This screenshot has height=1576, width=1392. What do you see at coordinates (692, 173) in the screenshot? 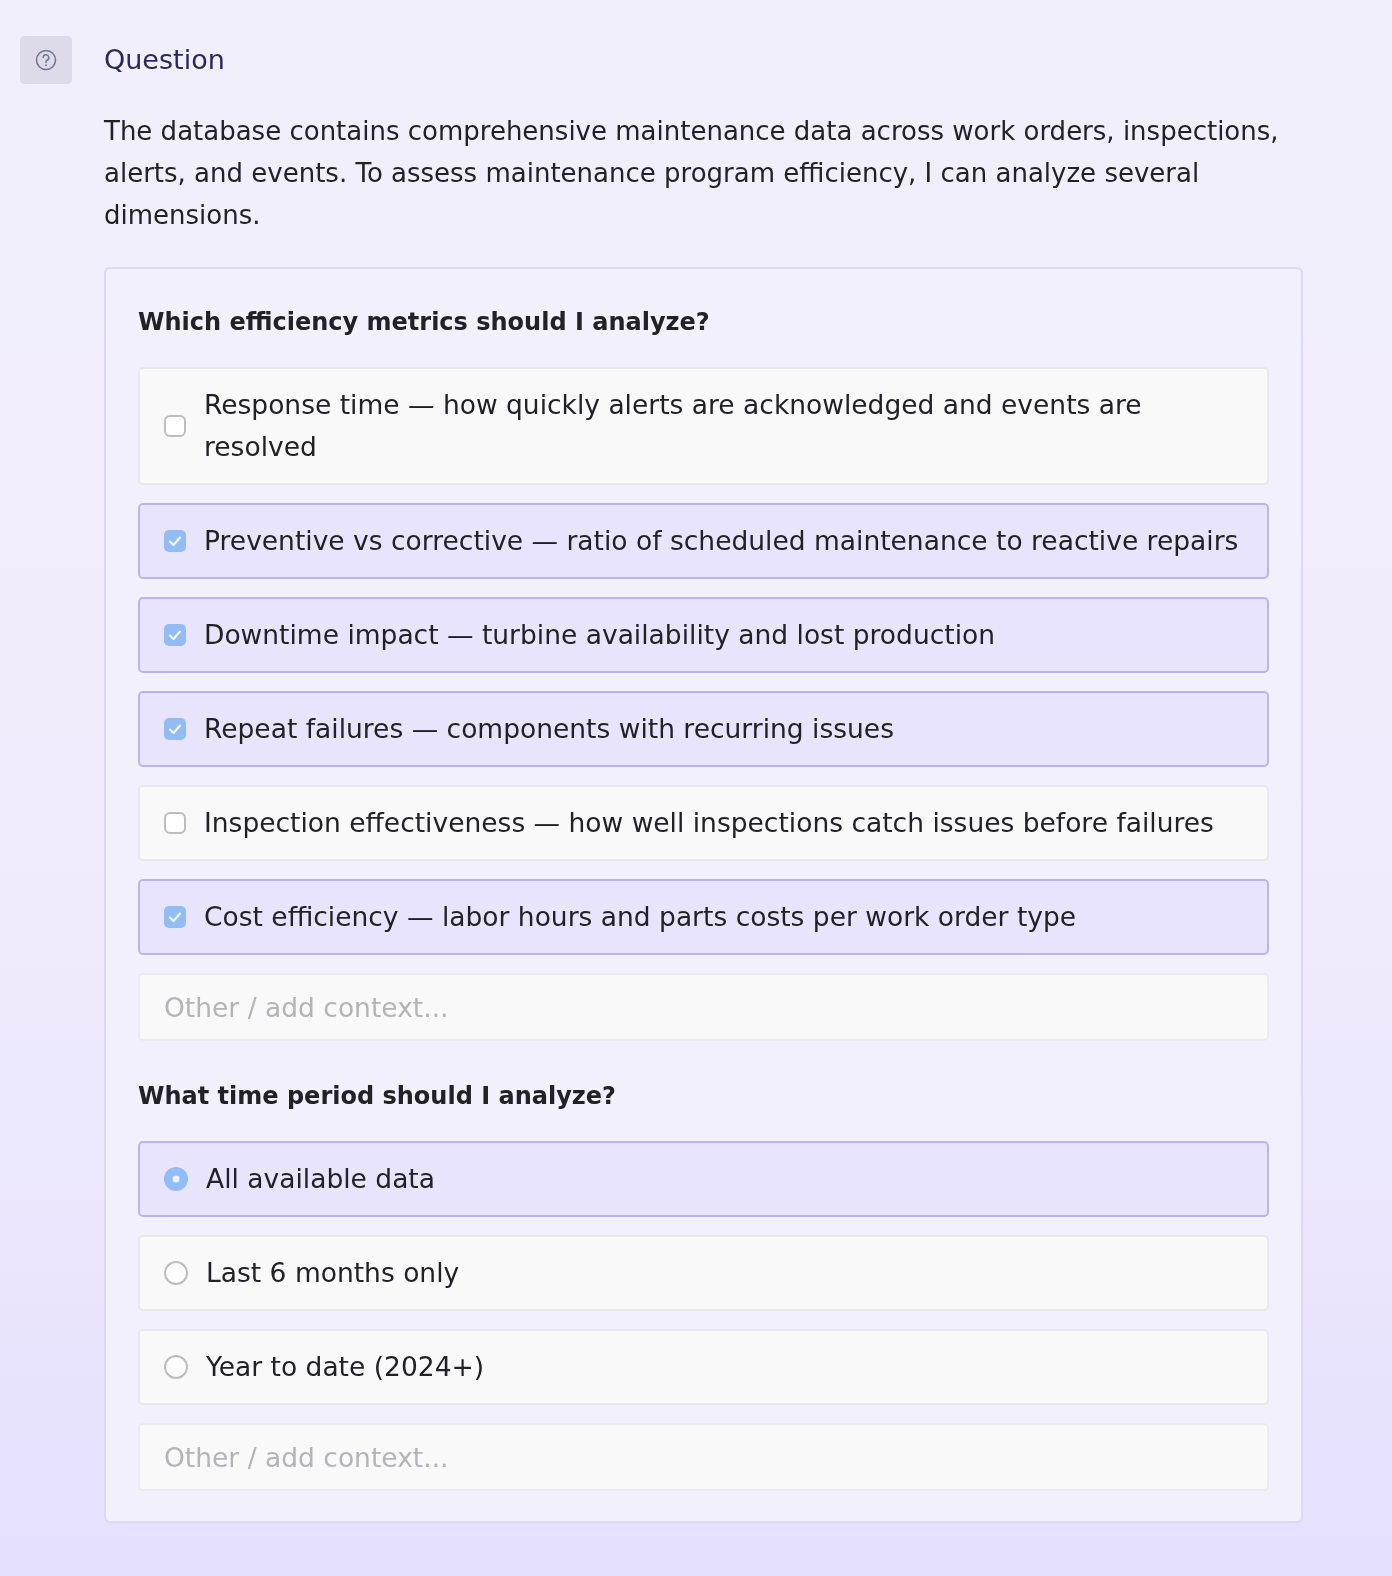
I see `question-description: The database contains comprehensive maintenance data across work orders, inspections, alerts, and events. To assess maintenance program efficiency, I can analyze several dimensions.` at bounding box center [692, 173].